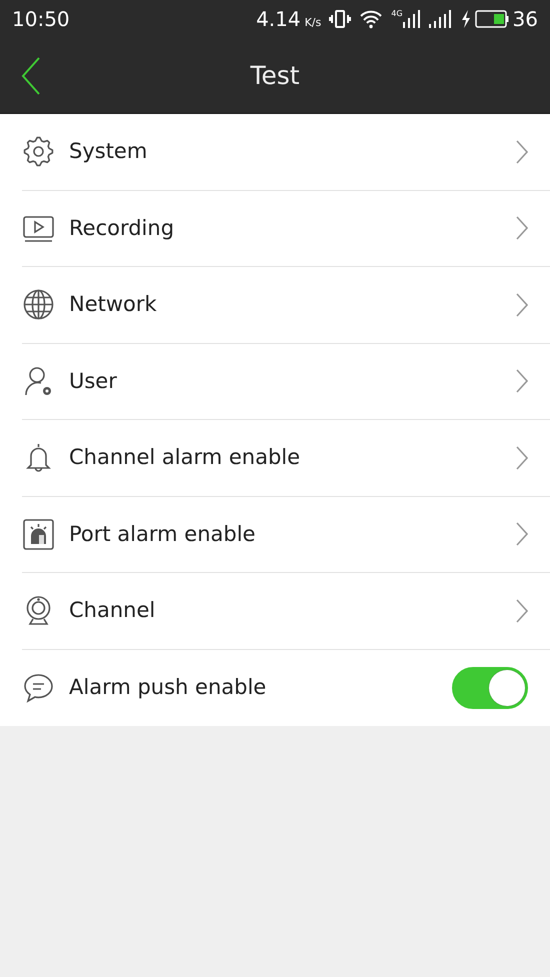 The height and width of the screenshot is (977, 550). What do you see at coordinates (286, 534) in the screenshot?
I see `settings-row: Port alarm enable` at bounding box center [286, 534].